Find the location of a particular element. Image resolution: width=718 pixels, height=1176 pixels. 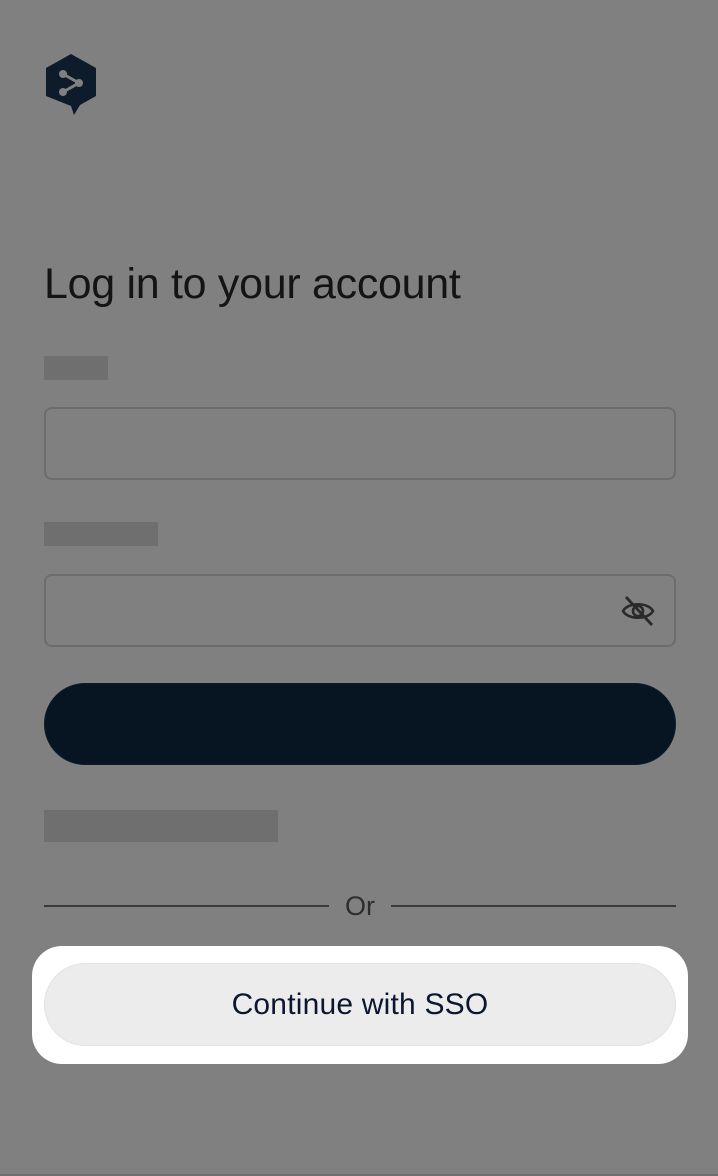

deepl-logo-icon is located at coordinates (71, 84).